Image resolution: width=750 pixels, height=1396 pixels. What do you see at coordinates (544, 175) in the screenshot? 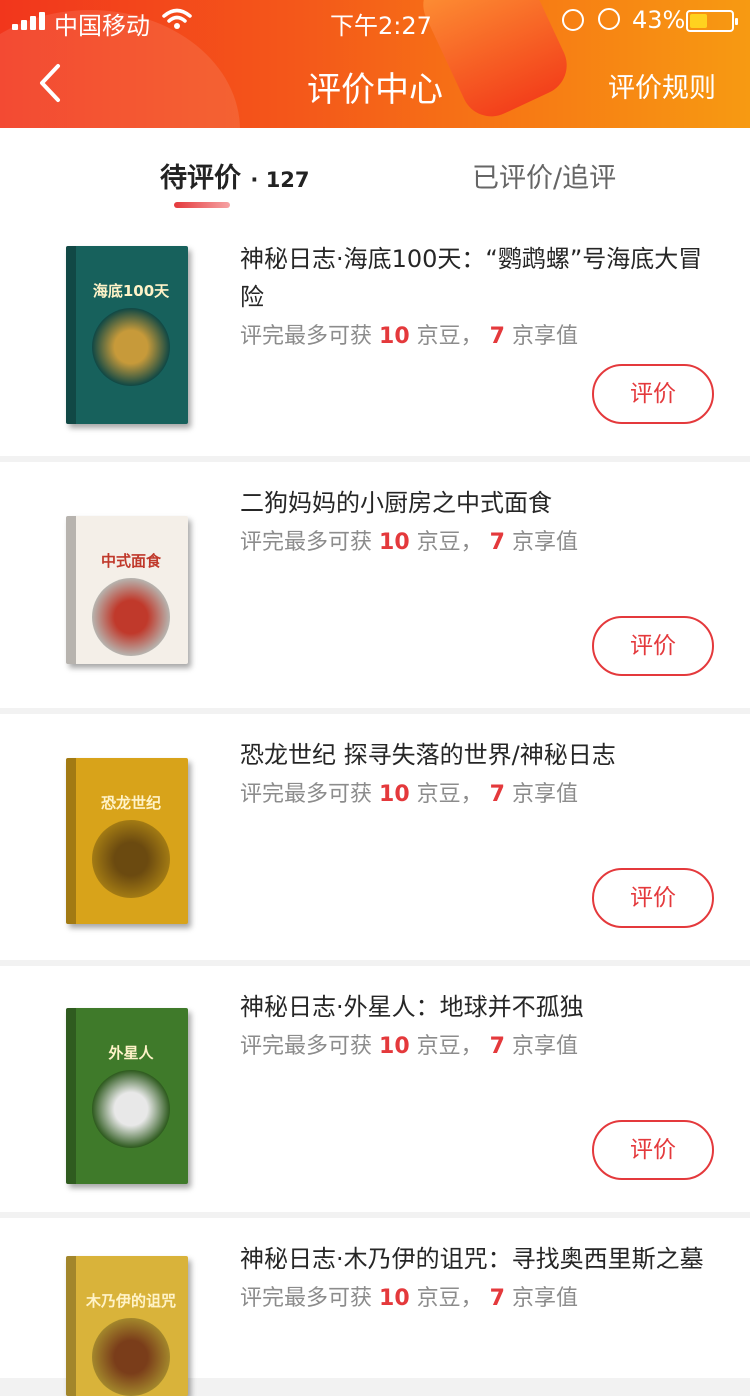
I see `tab-reviewed: 已评价/追评` at bounding box center [544, 175].